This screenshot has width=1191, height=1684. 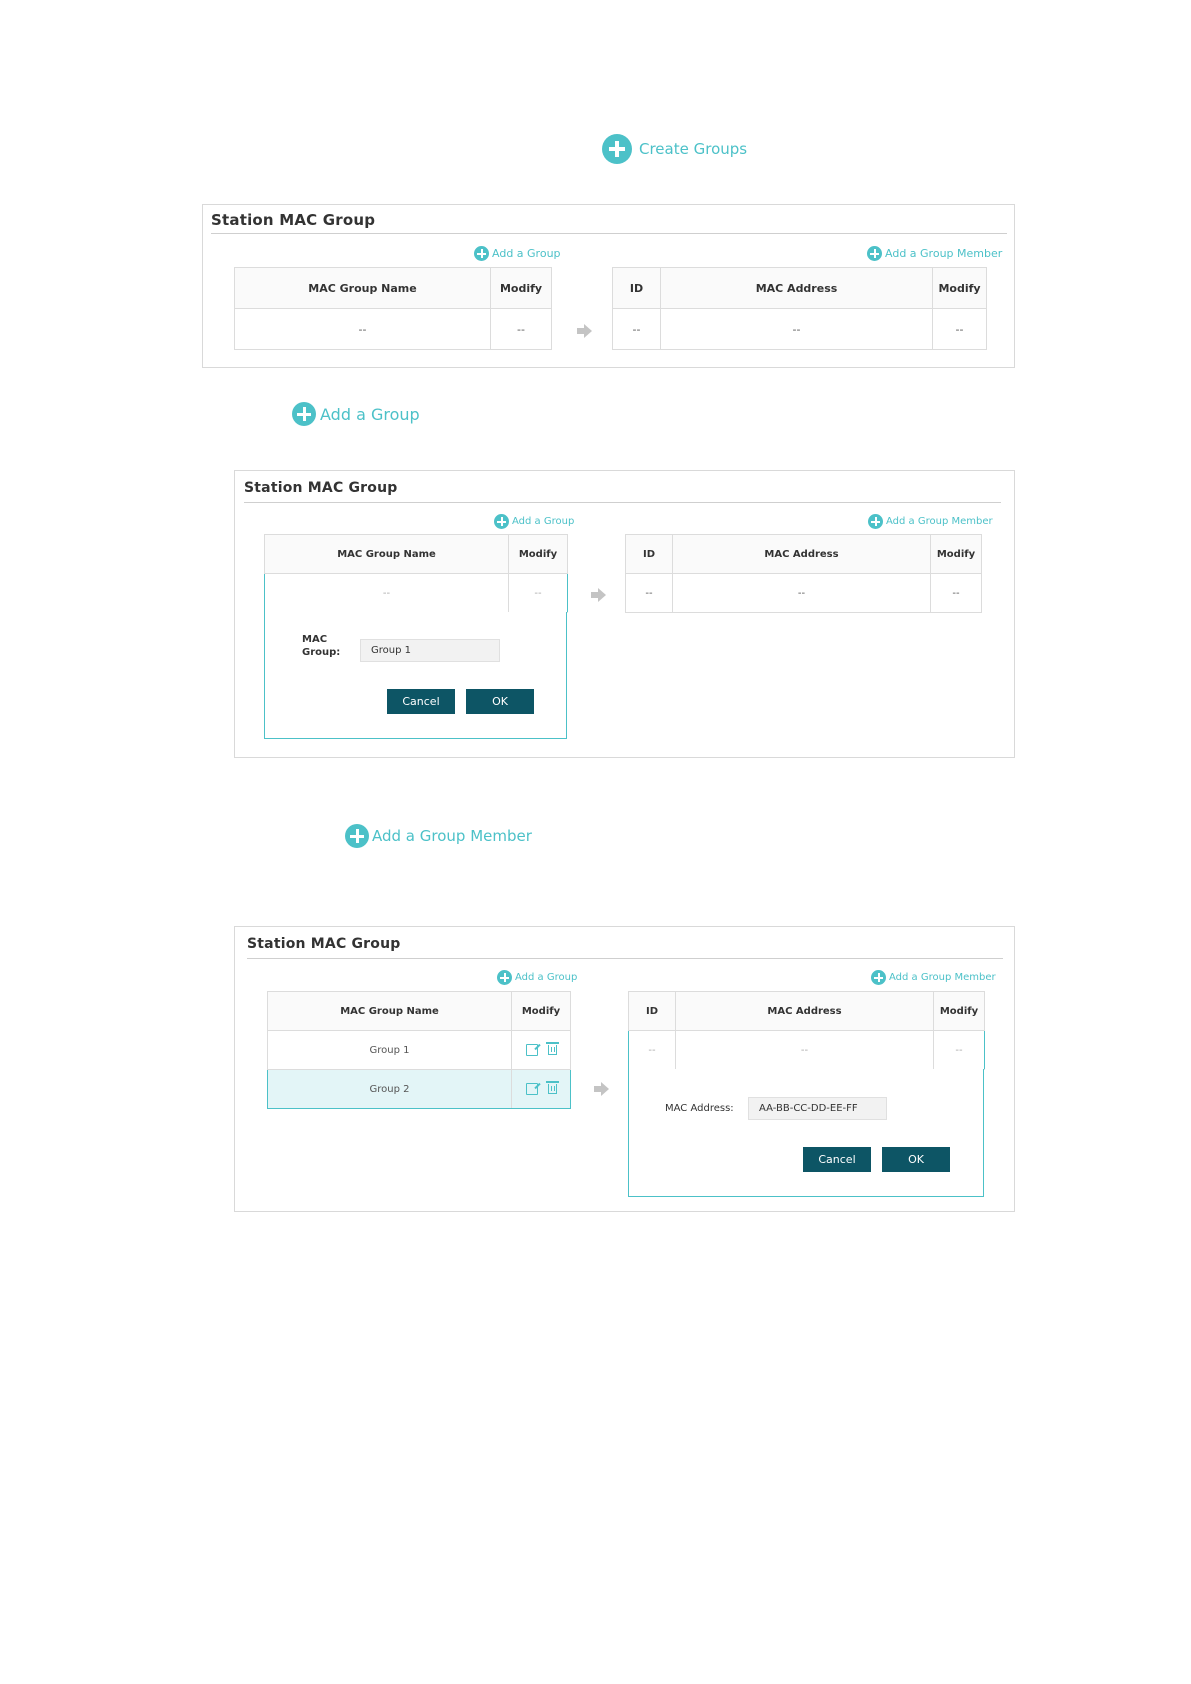 I want to click on mac-address-label: MAC Address:, so click(x=699, y=1108).